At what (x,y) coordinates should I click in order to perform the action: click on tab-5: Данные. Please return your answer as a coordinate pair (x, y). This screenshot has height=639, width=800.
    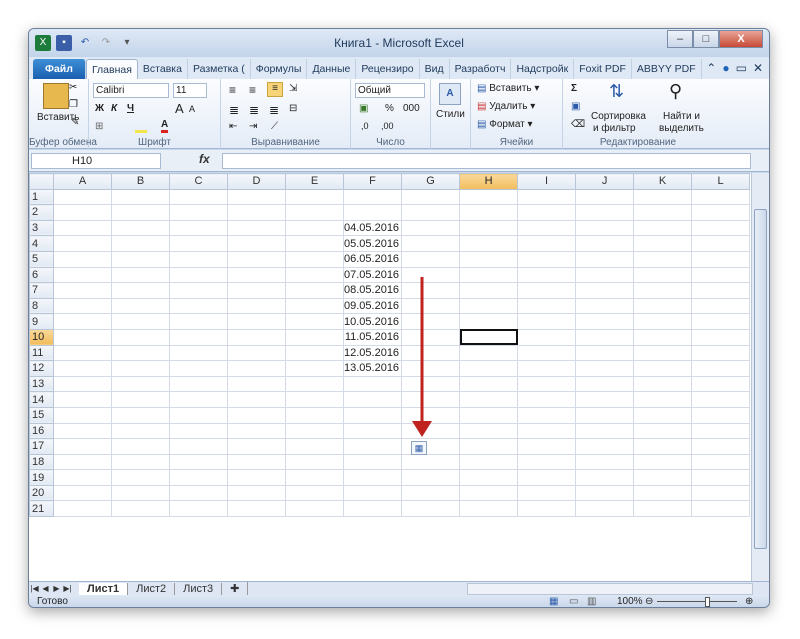
    Looking at the image, I should click on (332, 69).